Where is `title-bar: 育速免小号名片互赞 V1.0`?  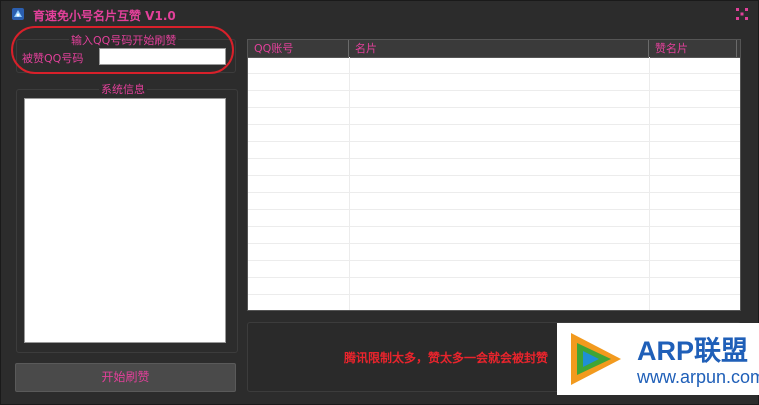
title-bar: 育速免小号名片互赞 V1.0 is located at coordinates (379, 14).